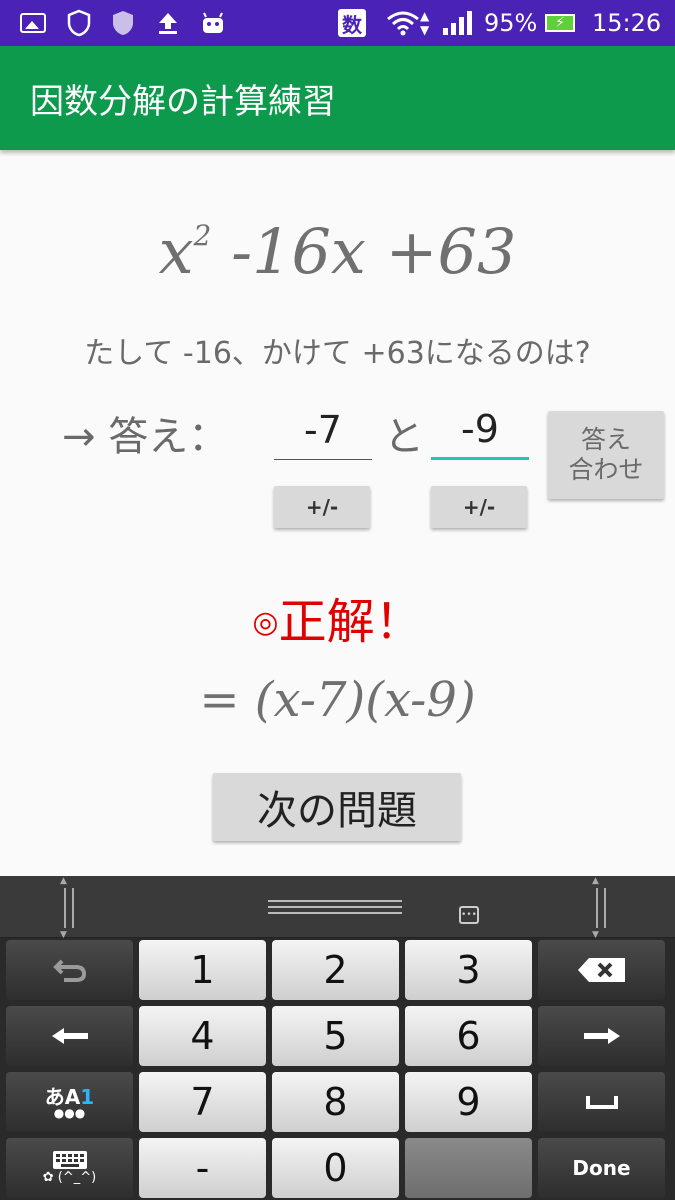 The height and width of the screenshot is (1200, 675). Describe the element at coordinates (335, 1168) in the screenshot. I see `key-0: 0` at that location.